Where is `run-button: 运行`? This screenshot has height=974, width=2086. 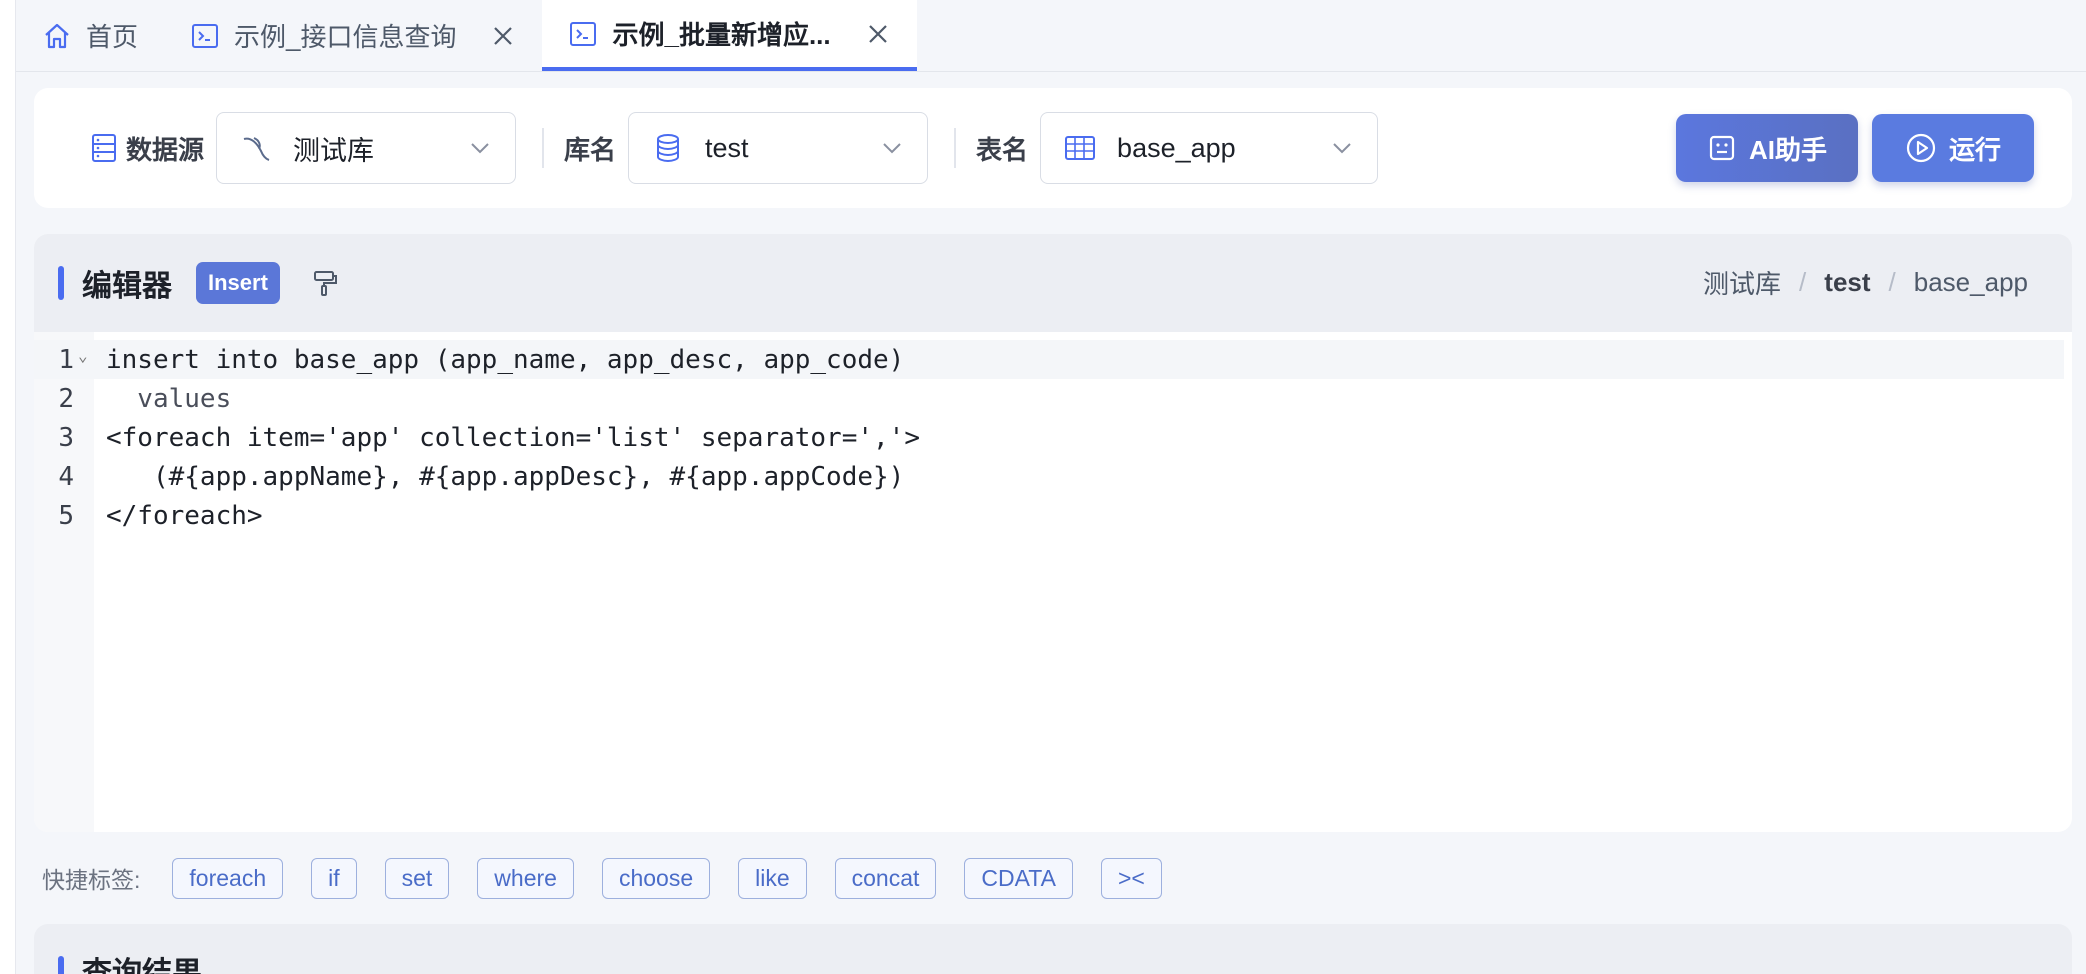
run-button: 运行 is located at coordinates (1953, 148).